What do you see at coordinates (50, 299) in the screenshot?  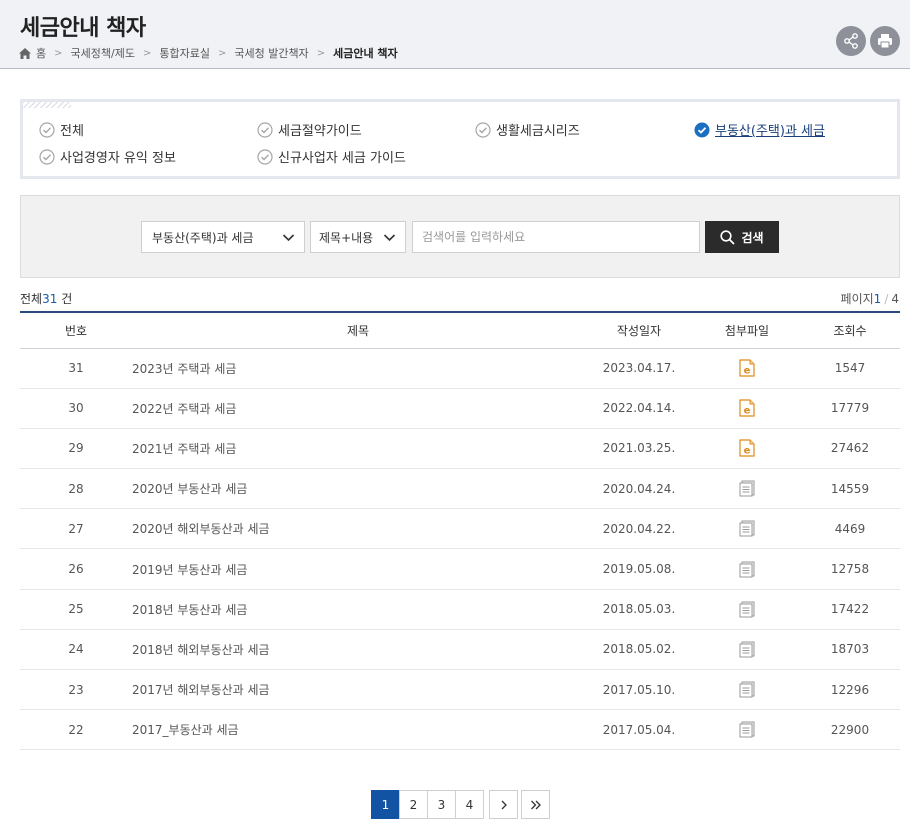 I see `total-number: 31` at bounding box center [50, 299].